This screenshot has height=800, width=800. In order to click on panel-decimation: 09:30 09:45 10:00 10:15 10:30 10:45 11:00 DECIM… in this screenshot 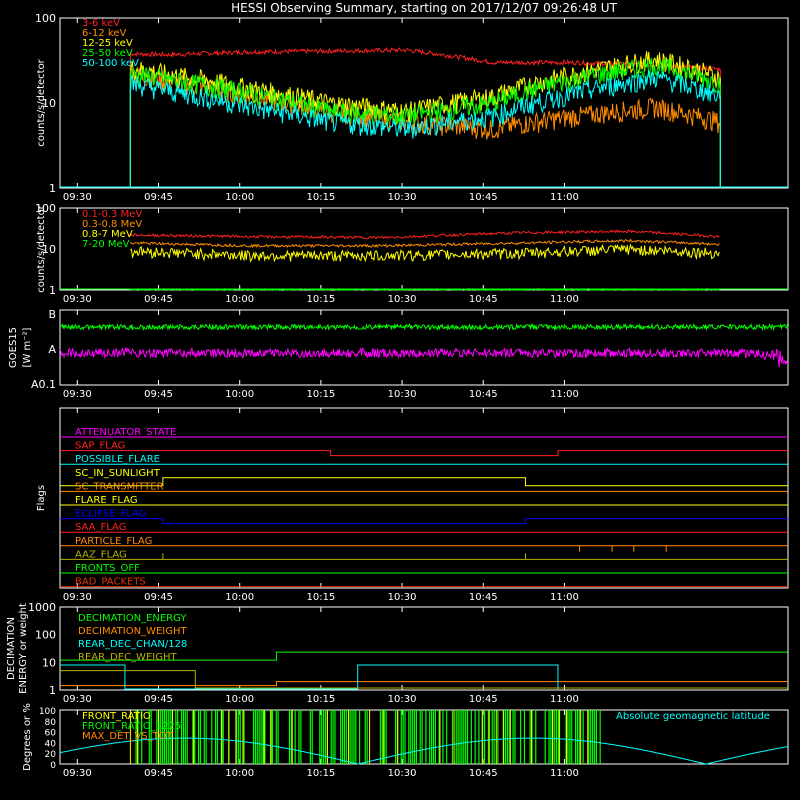, I will do `click(397, 653)`.